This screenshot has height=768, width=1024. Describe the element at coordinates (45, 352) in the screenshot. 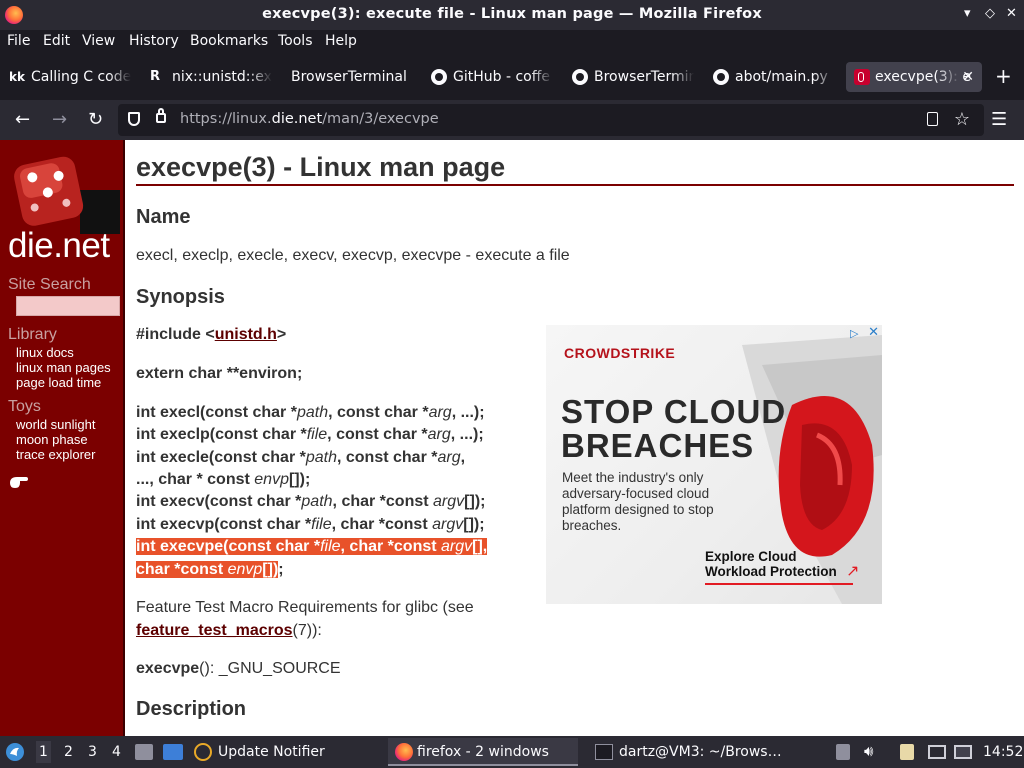

I see `link-linux-docs: linux docs` at that location.